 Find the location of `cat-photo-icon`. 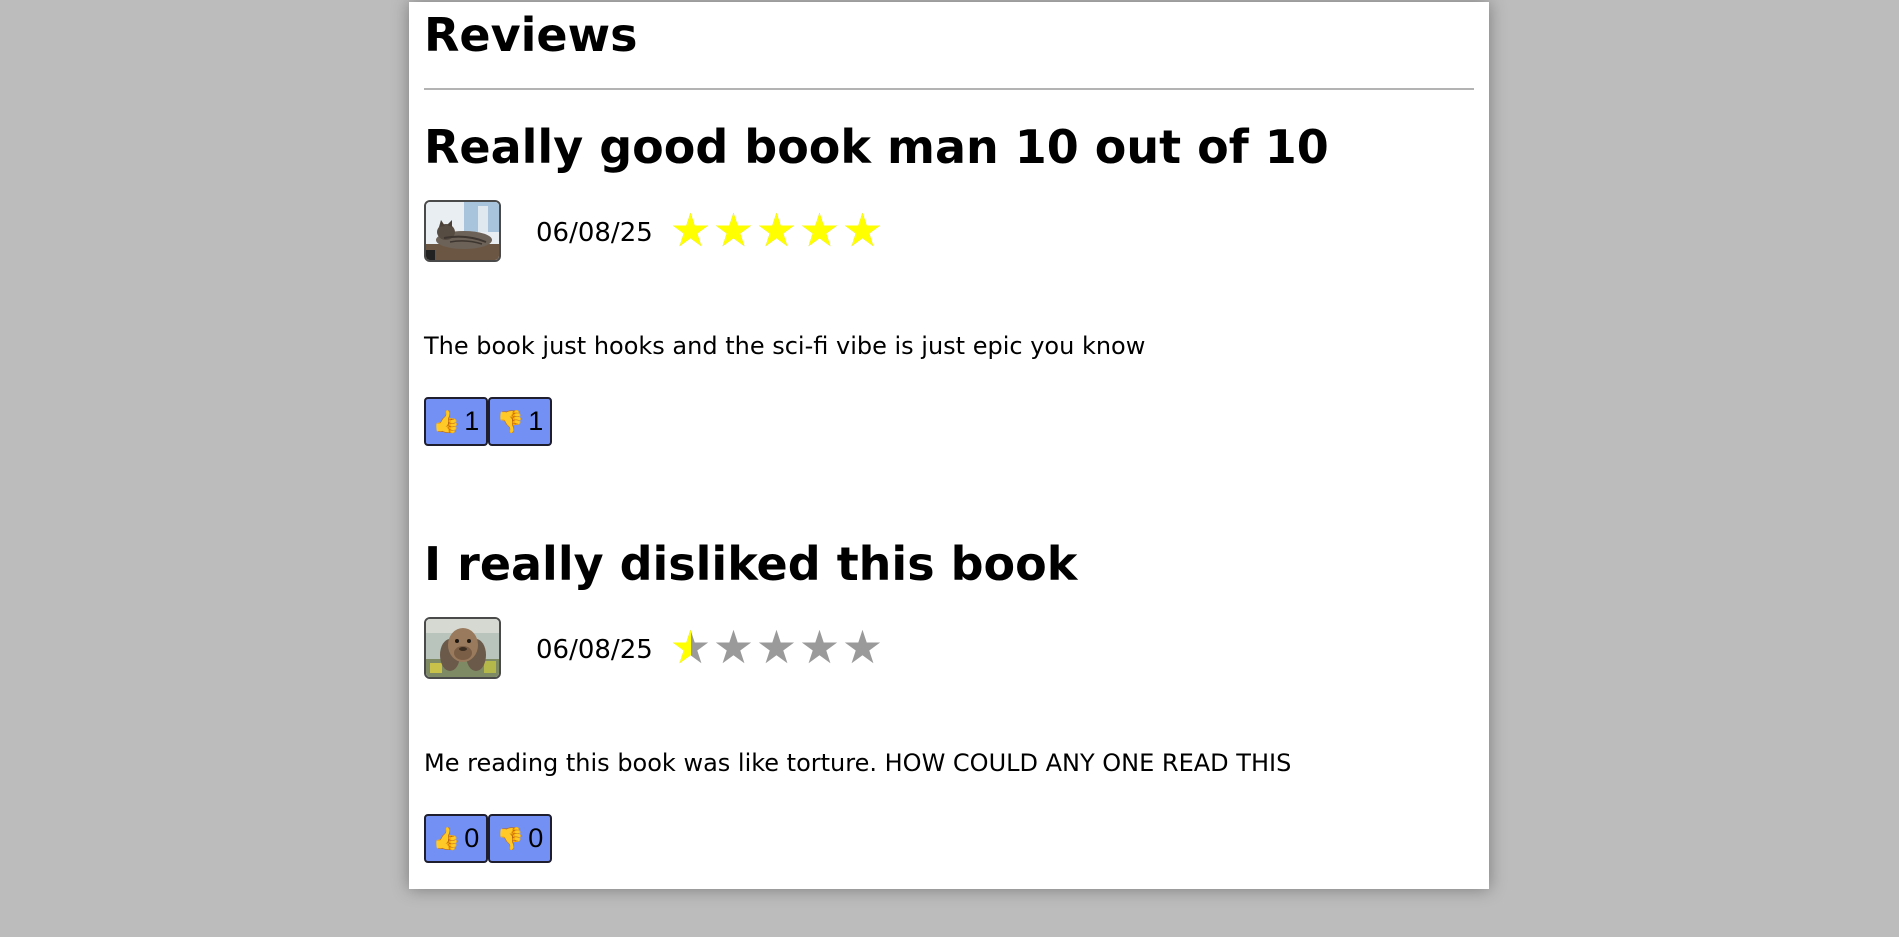

cat-photo-icon is located at coordinates (462, 231).